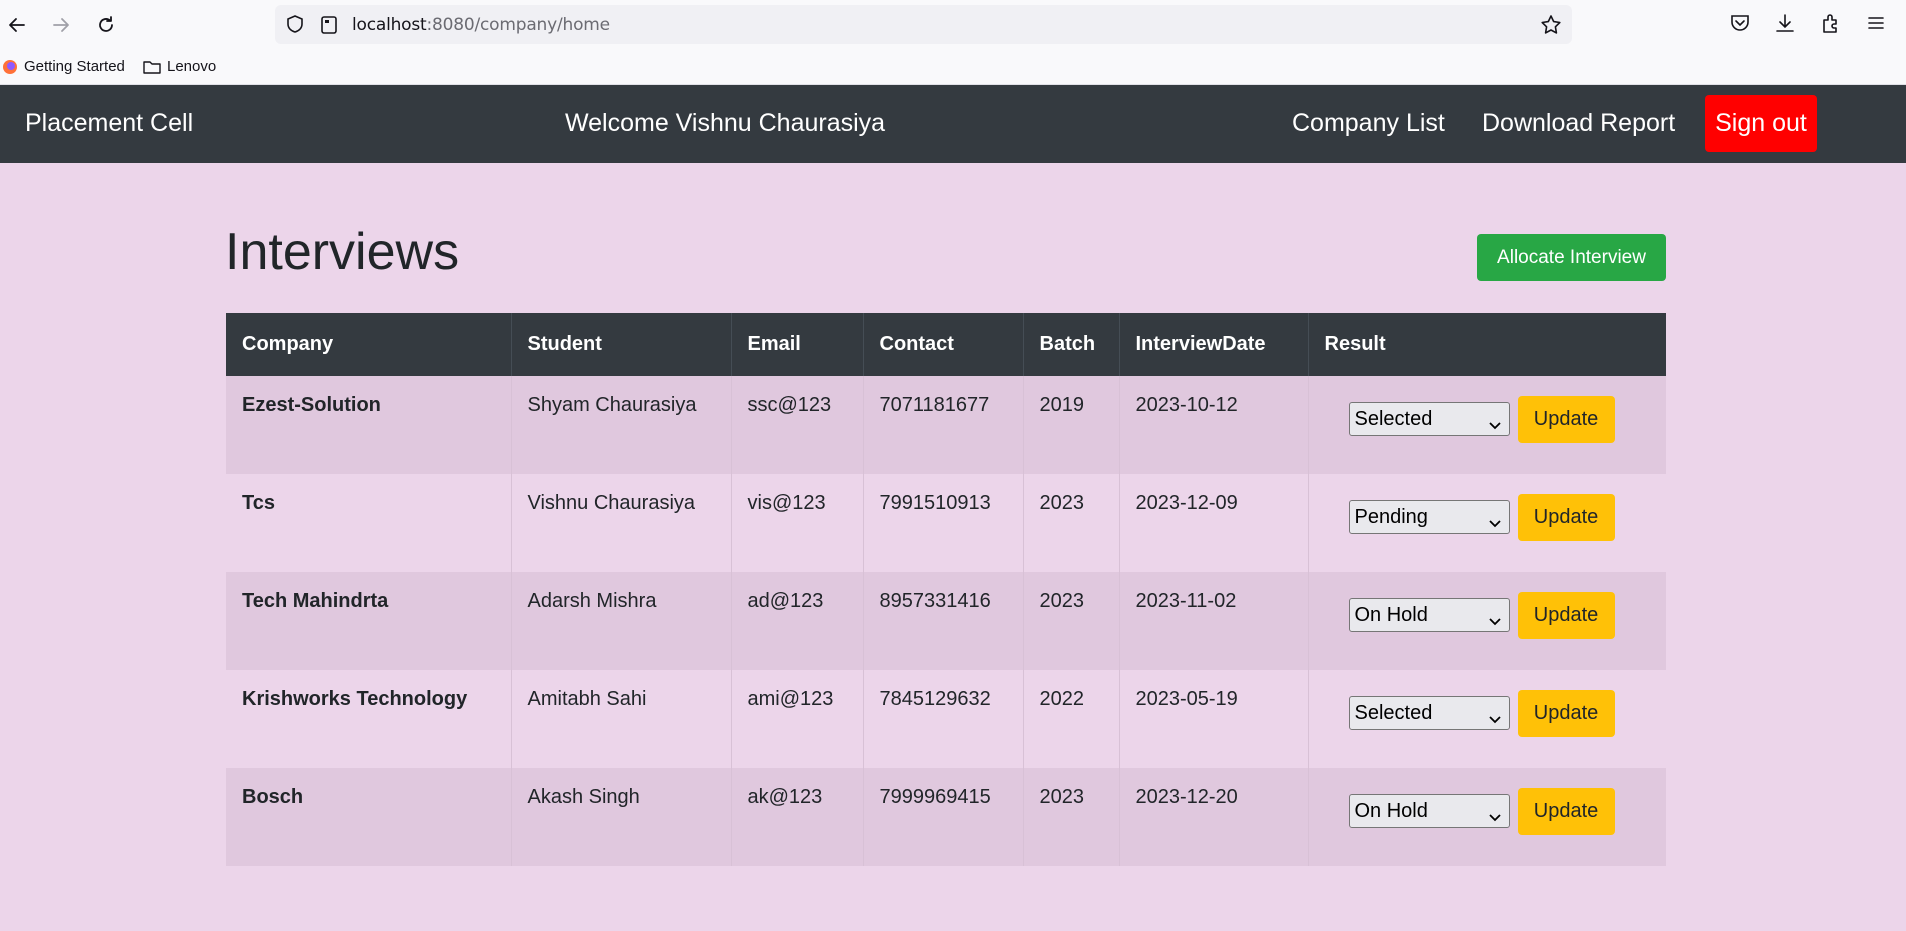 The width and height of the screenshot is (1906, 931). I want to click on cell-company: Tcs, so click(369, 523).